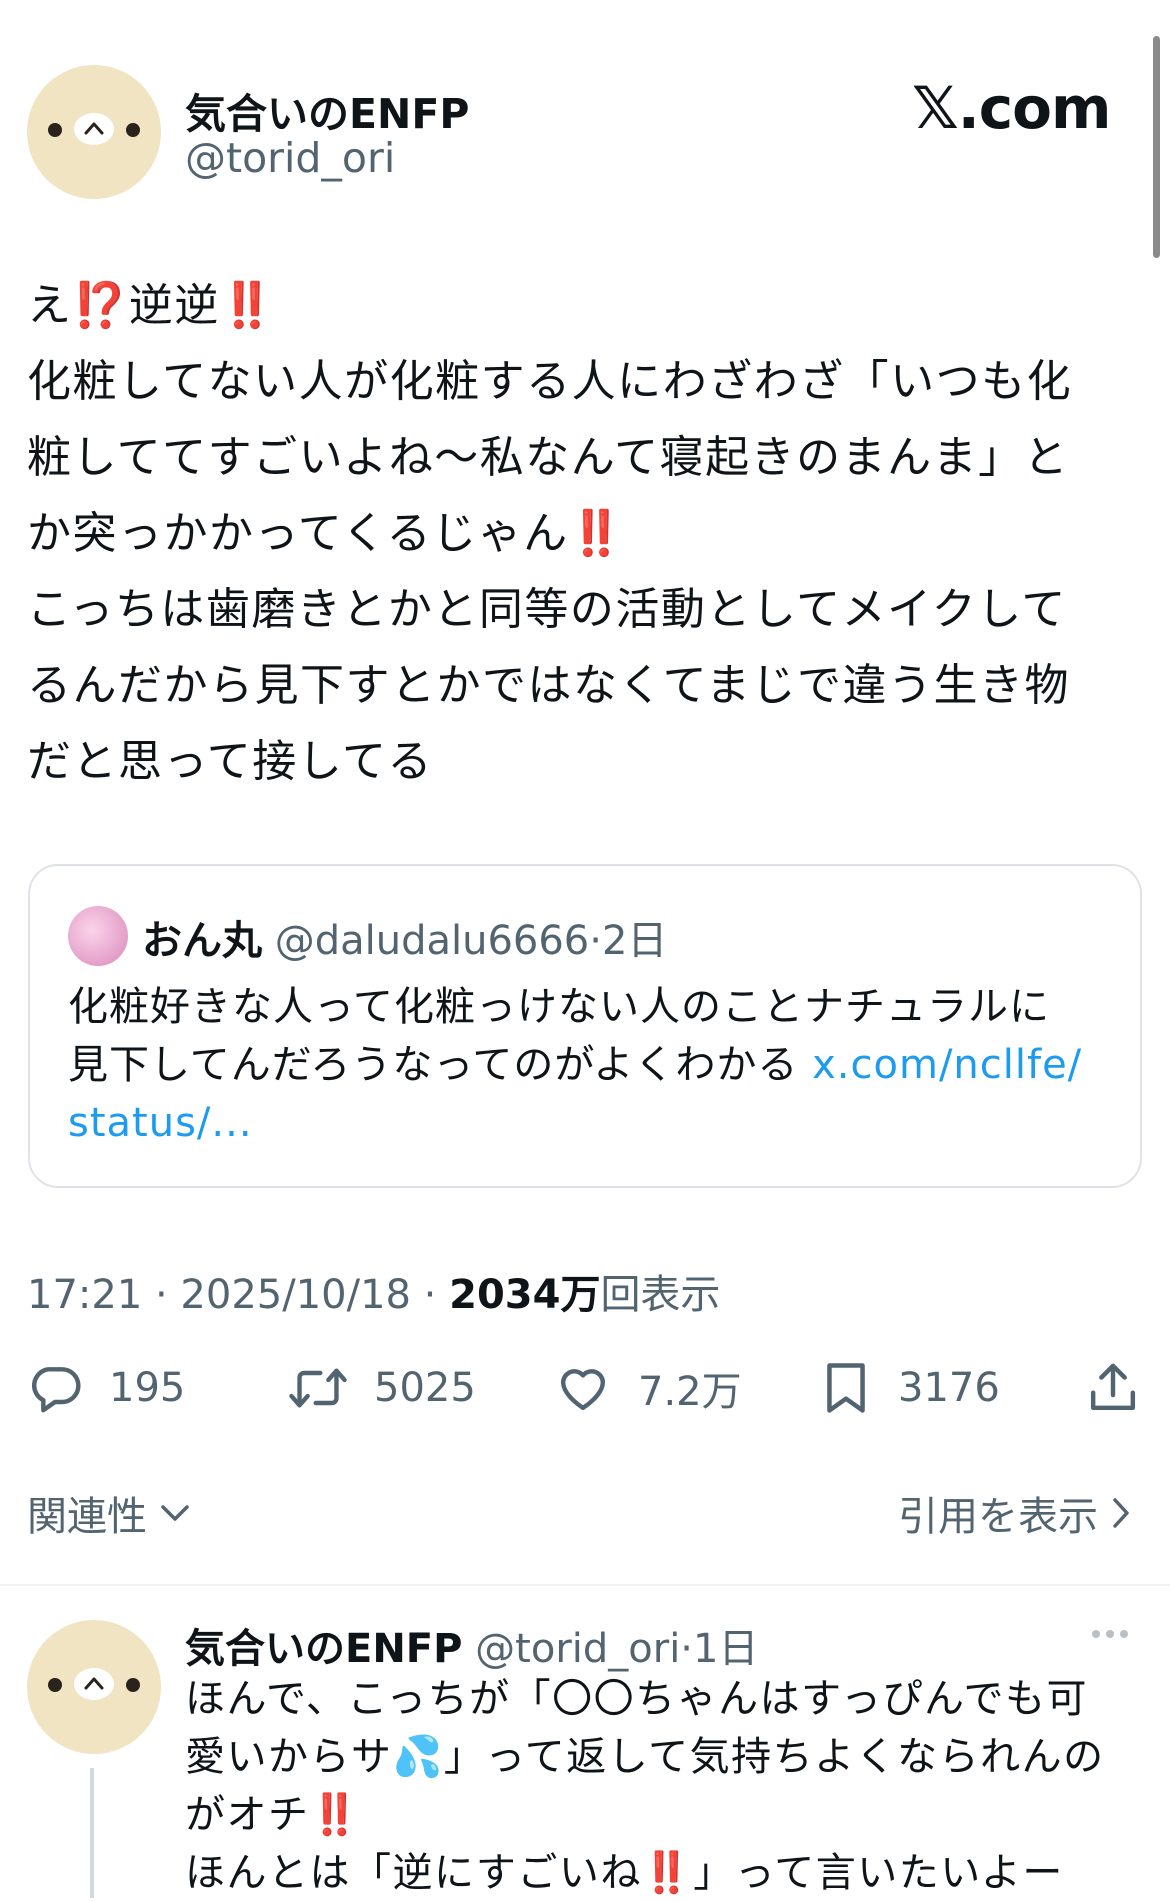 Image resolution: width=1170 pixels, height=1902 pixels. What do you see at coordinates (425, 1388) in the screenshot?
I see `repost-count: 5025` at bounding box center [425, 1388].